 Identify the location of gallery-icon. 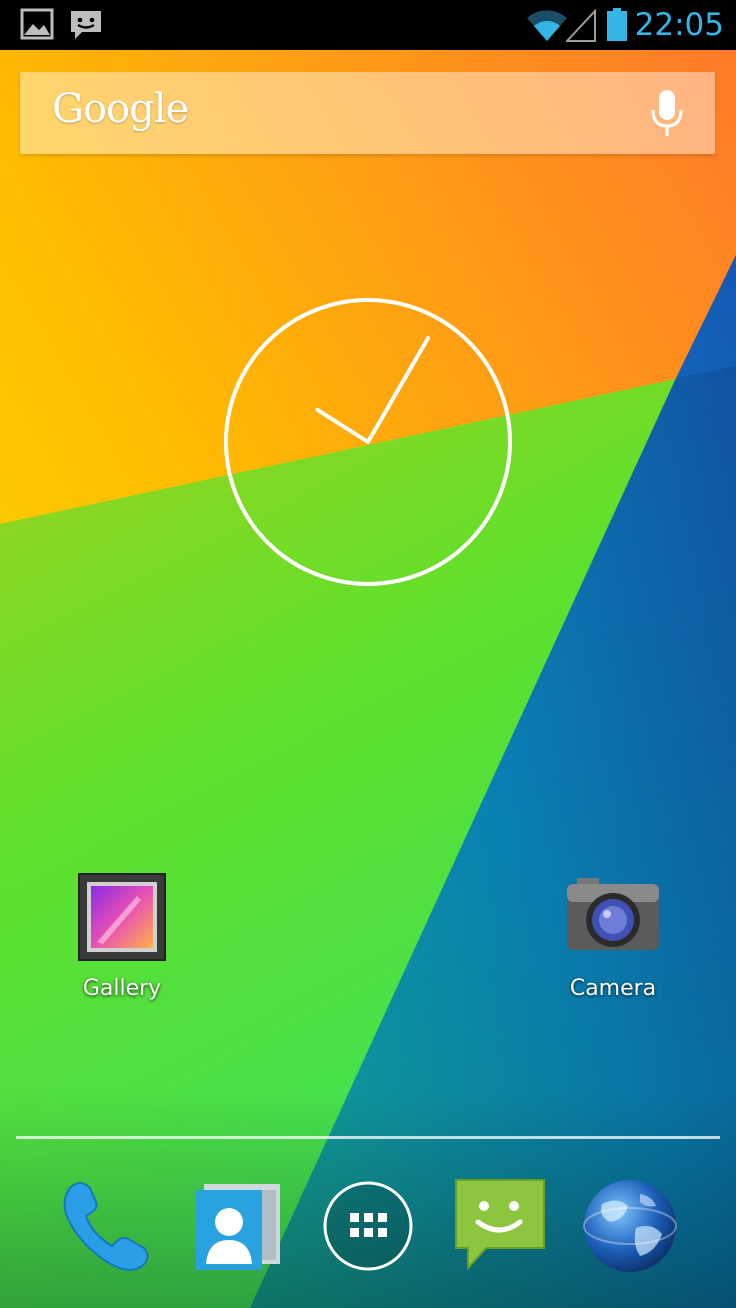
(122, 917).